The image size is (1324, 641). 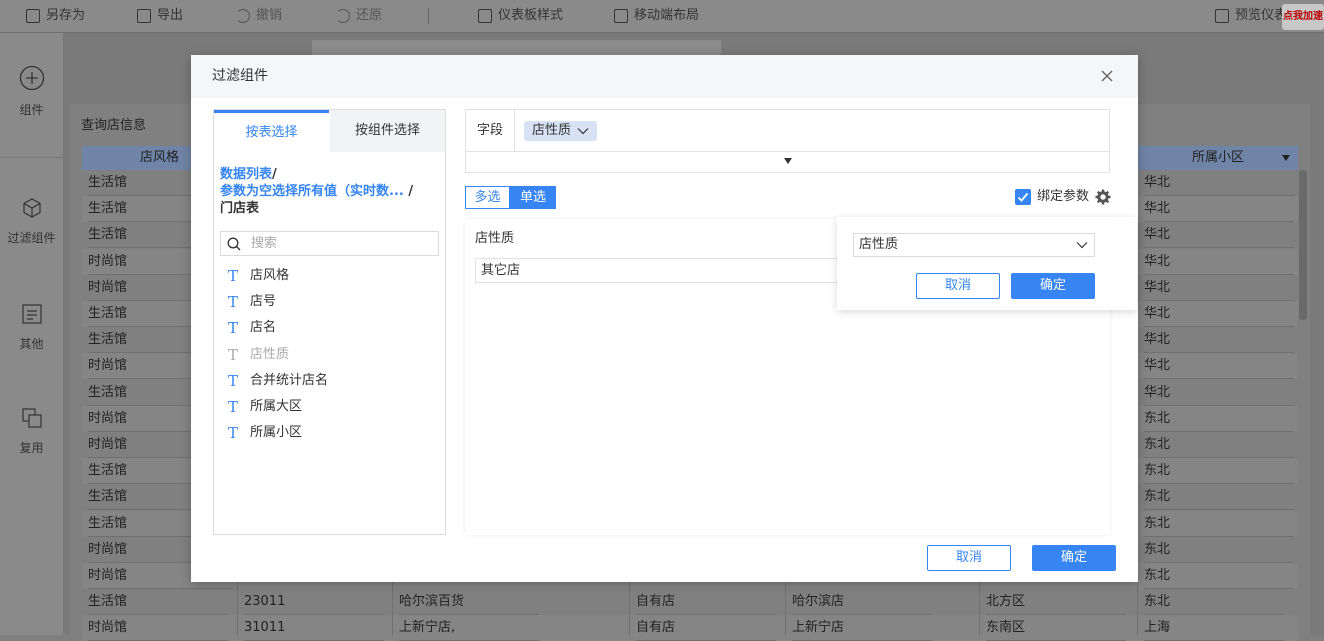 What do you see at coordinates (520, 16) in the screenshot?
I see `dashboard-style-button: 仪表板样式` at bounding box center [520, 16].